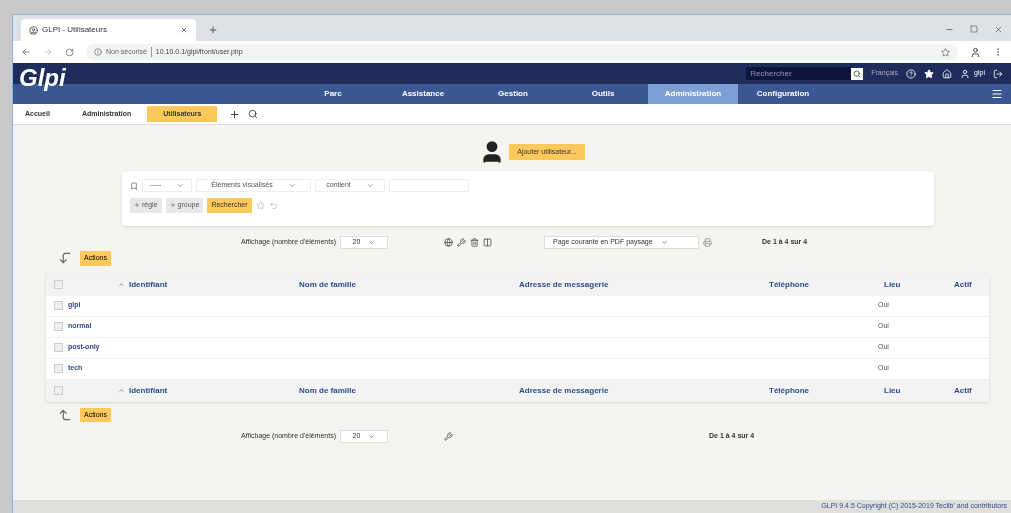 This screenshot has width=1011, height=513. I want to click on menu-tab: Configuration, so click(783, 94).